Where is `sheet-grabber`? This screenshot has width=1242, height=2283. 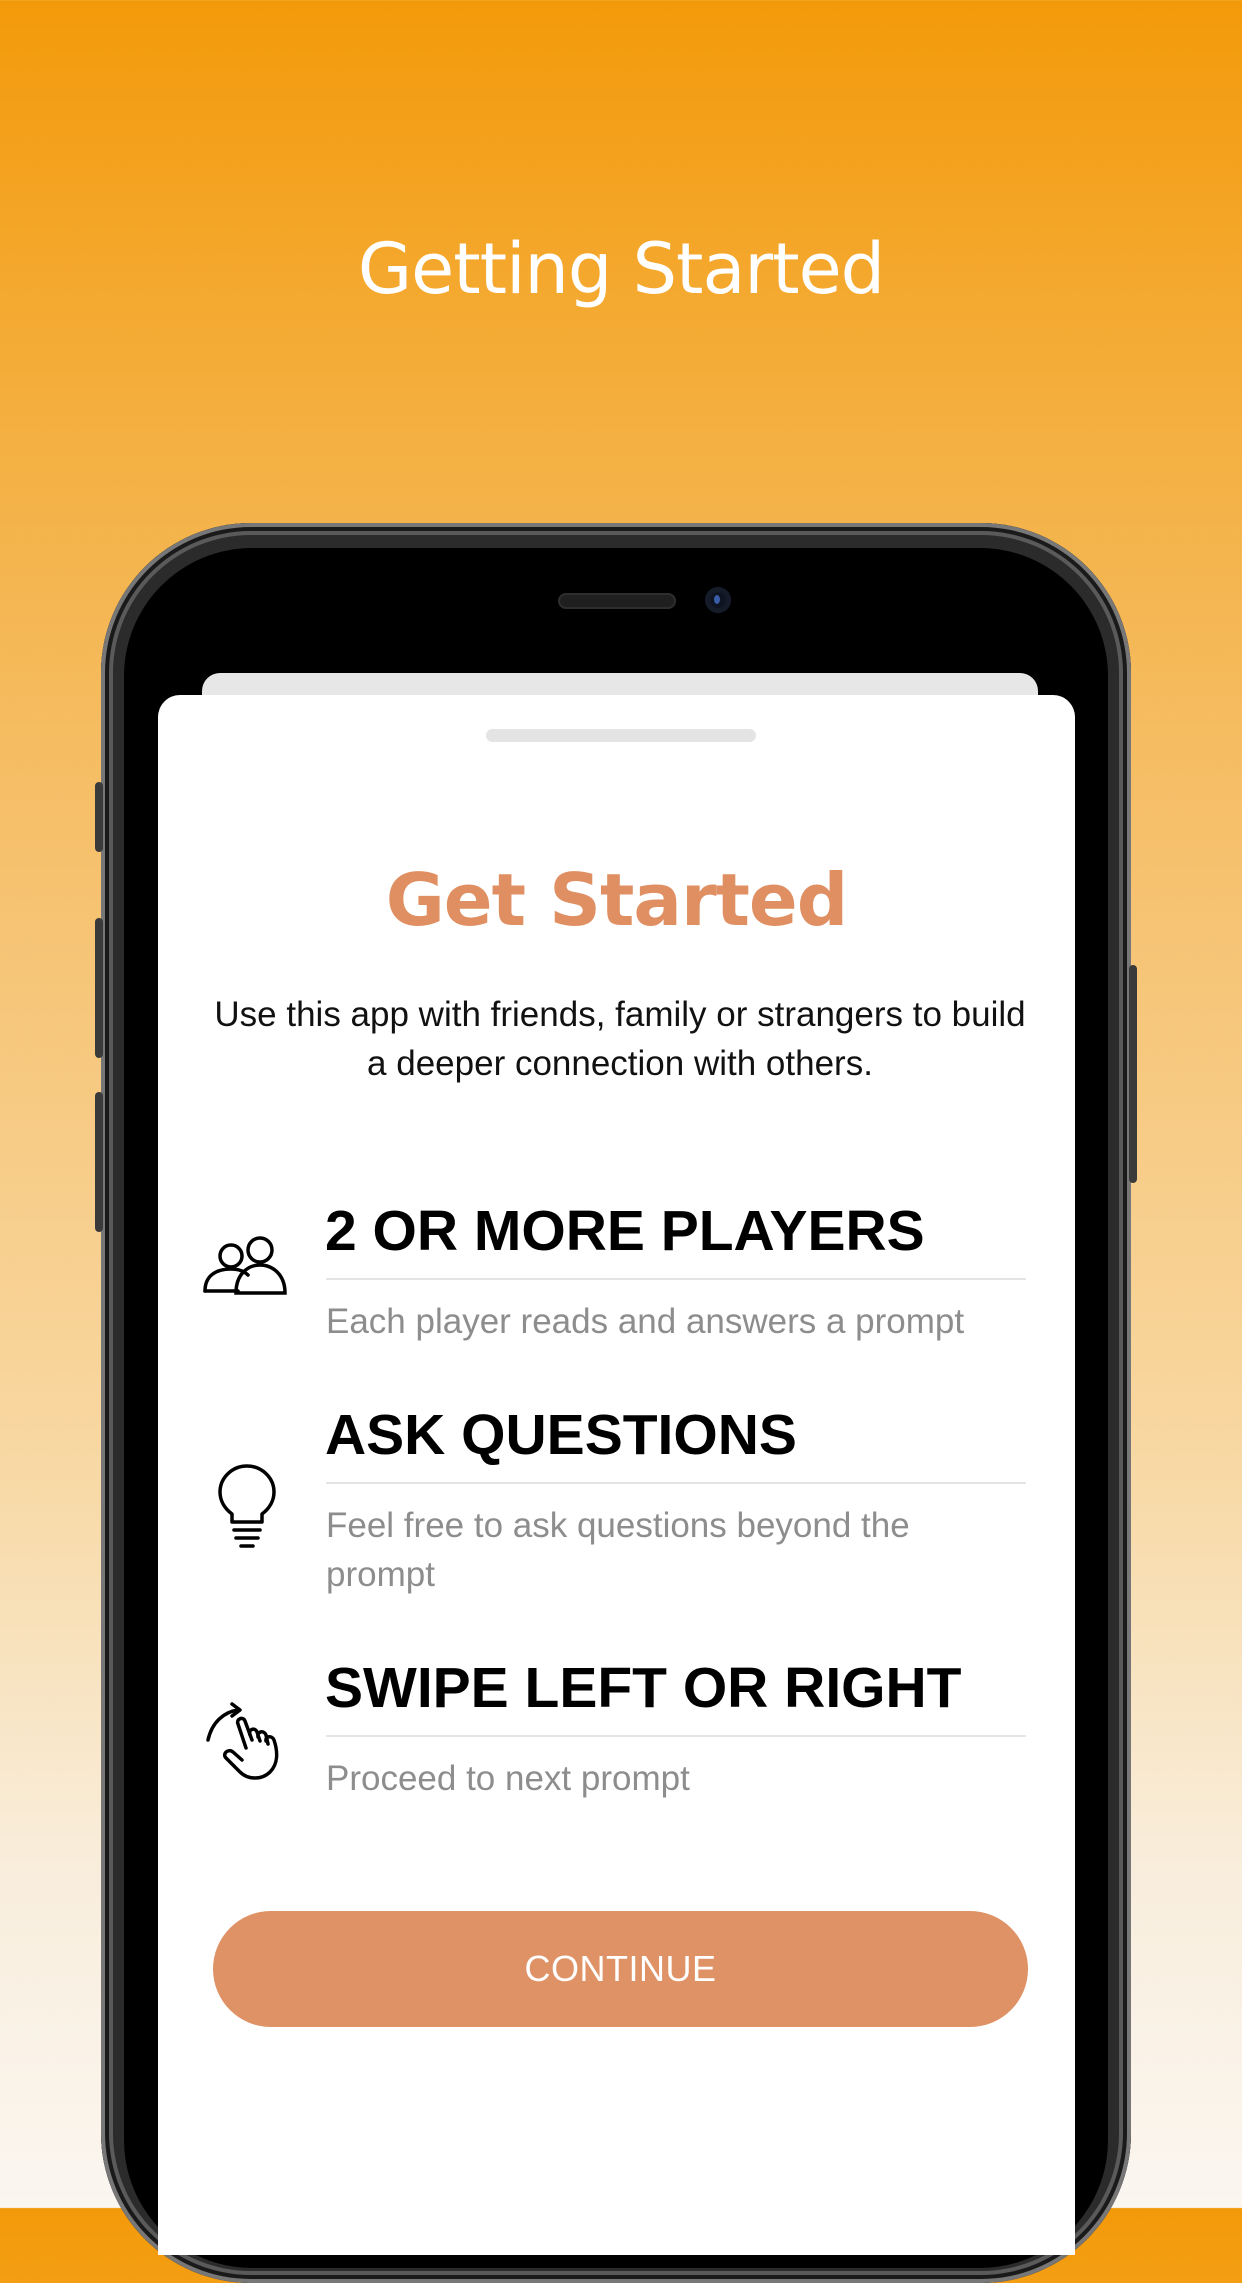
sheet-grabber is located at coordinates (621, 735).